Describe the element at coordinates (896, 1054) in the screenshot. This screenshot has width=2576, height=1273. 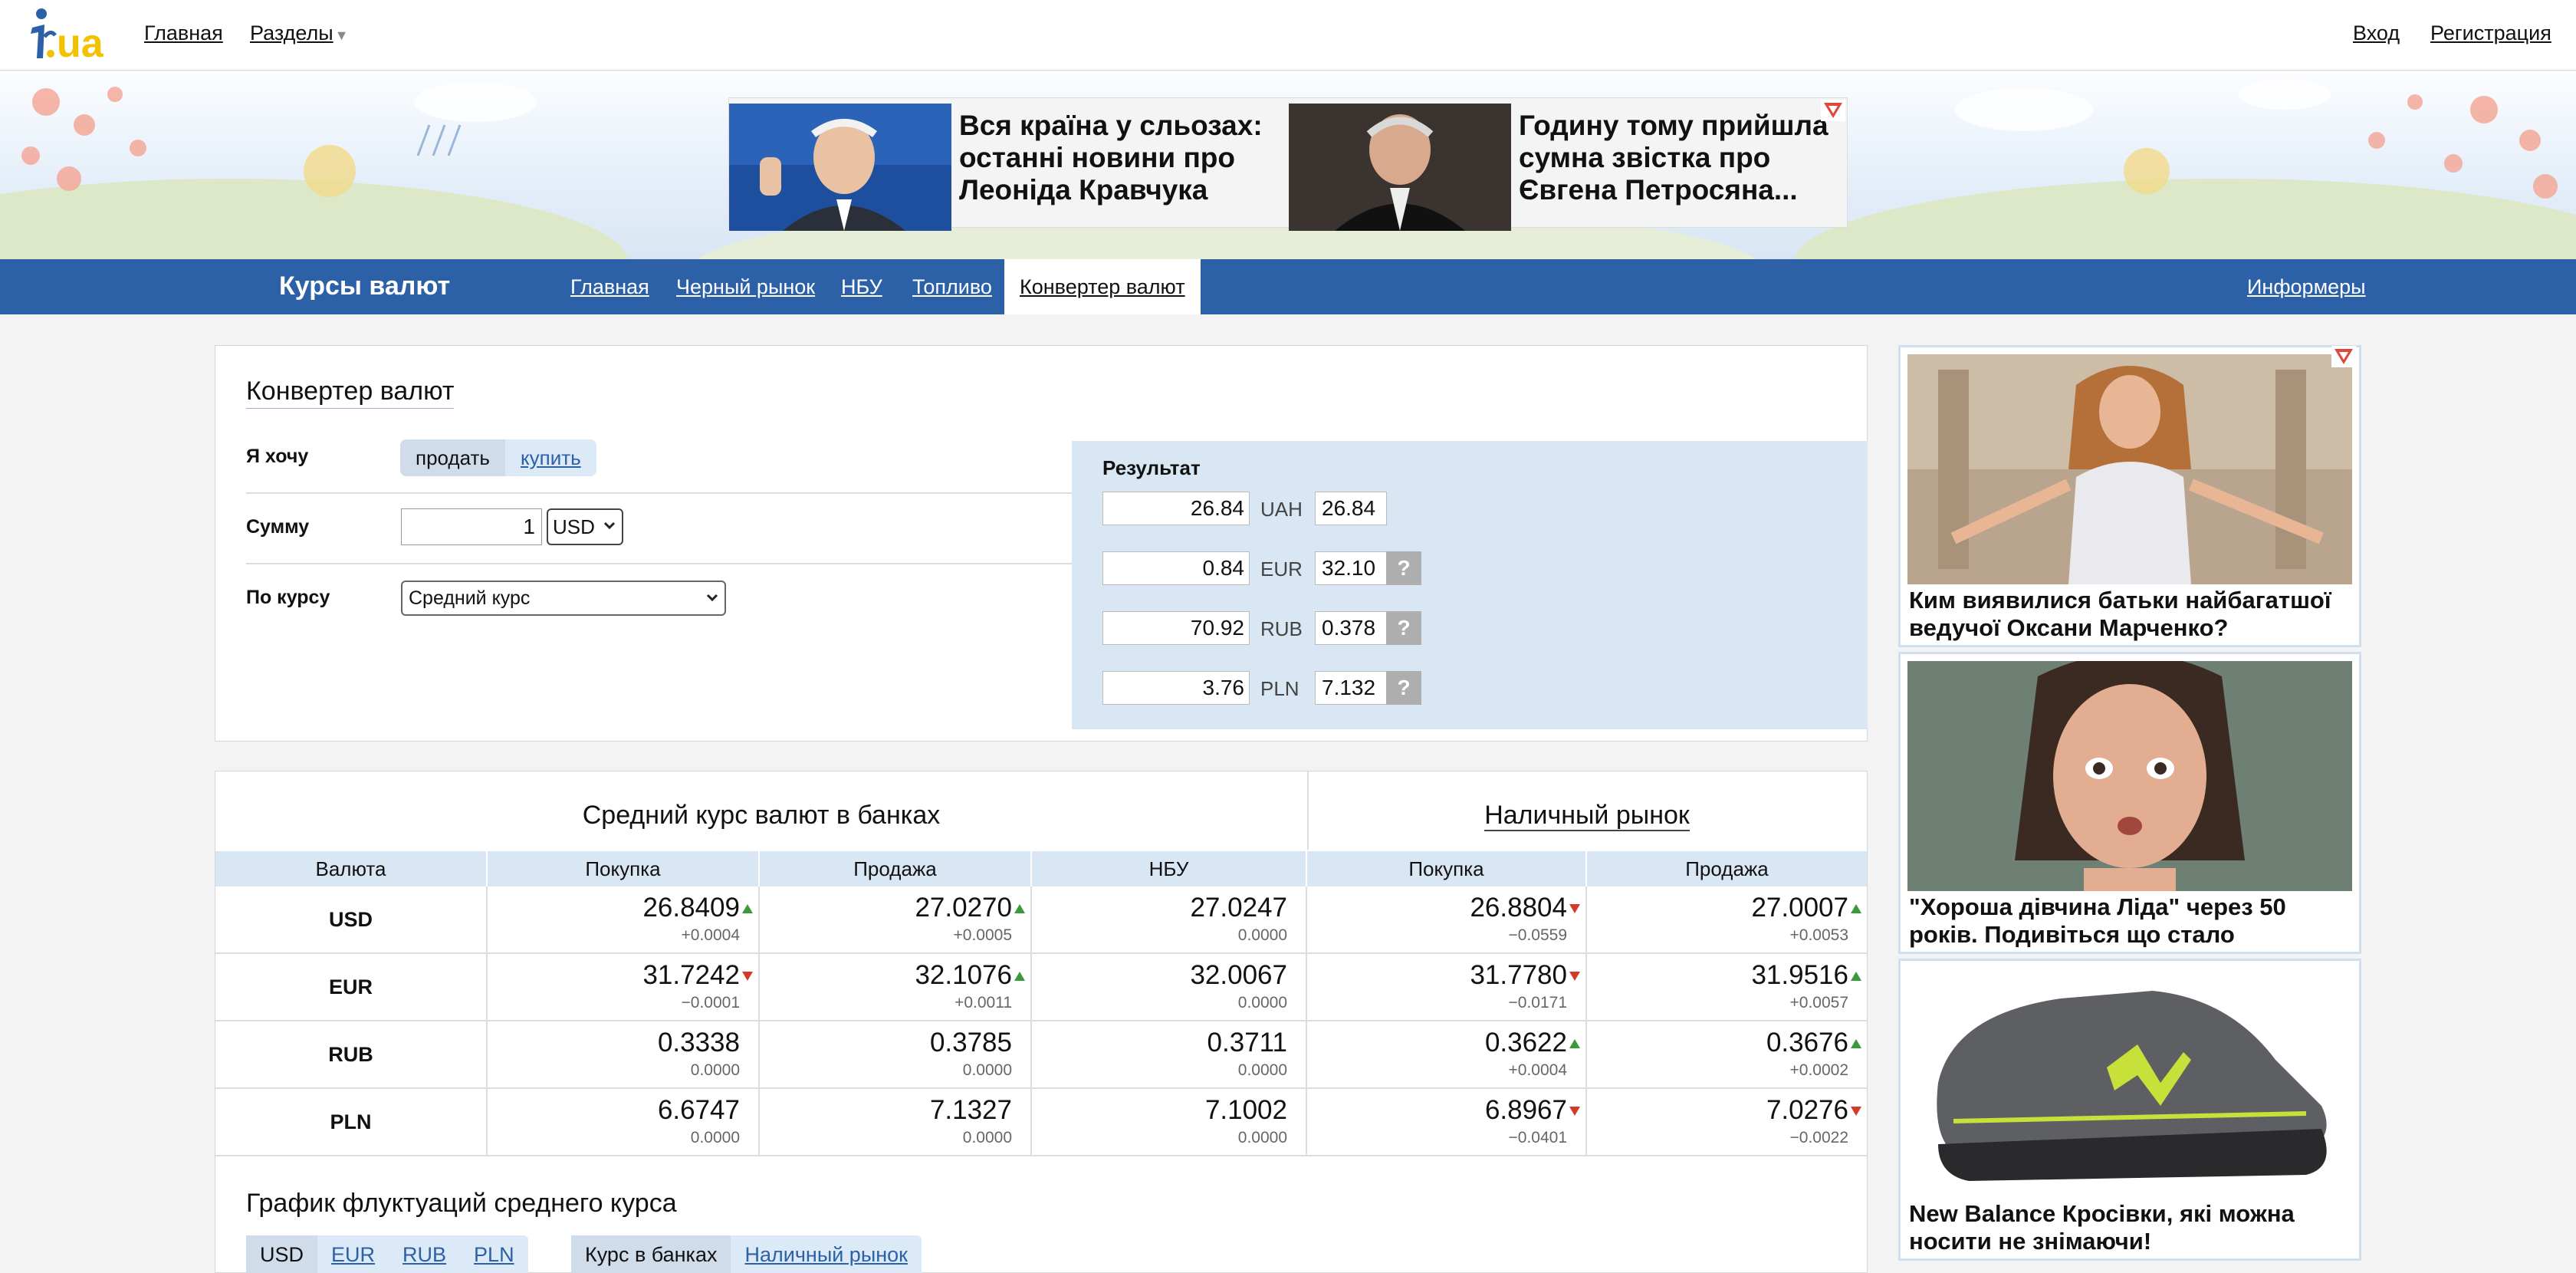
I see `rate-cell-sell: 0.3785 0.0000` at that location.